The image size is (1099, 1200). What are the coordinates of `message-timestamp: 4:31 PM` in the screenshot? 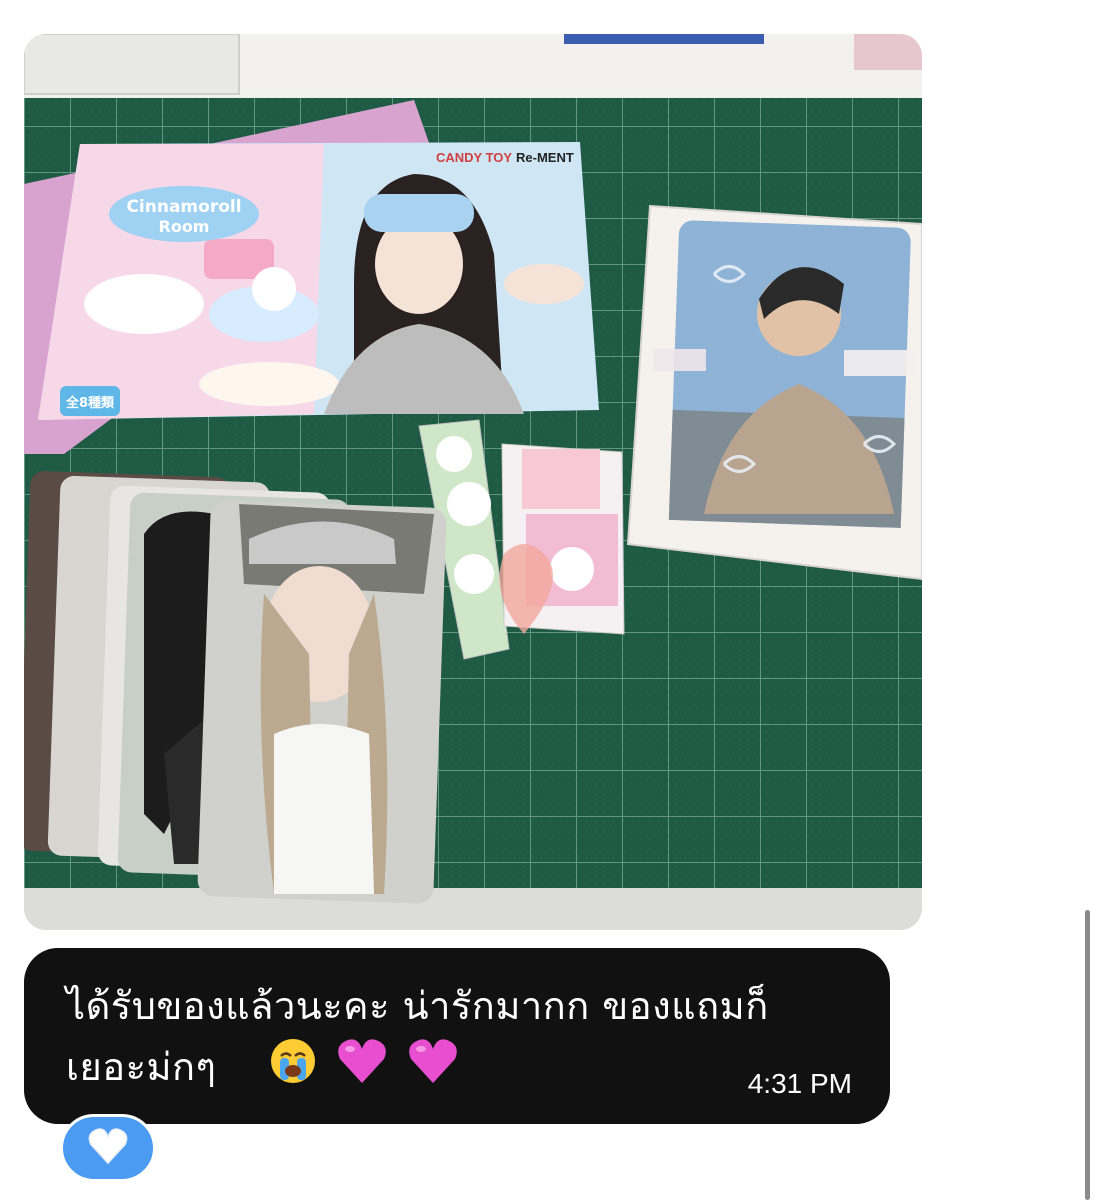 It's located at (799, 1083).